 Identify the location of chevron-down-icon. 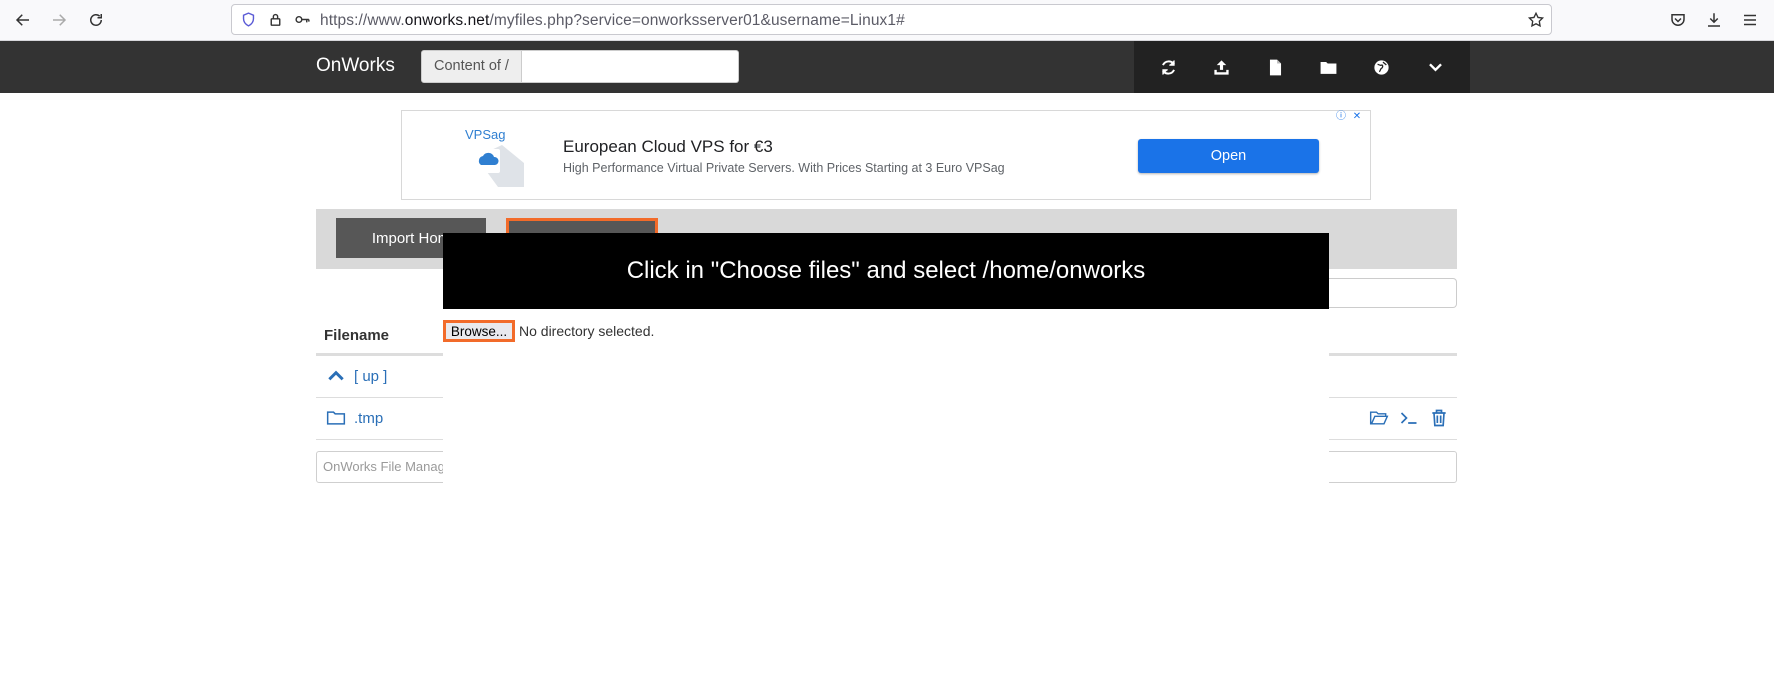
(1435, 67).